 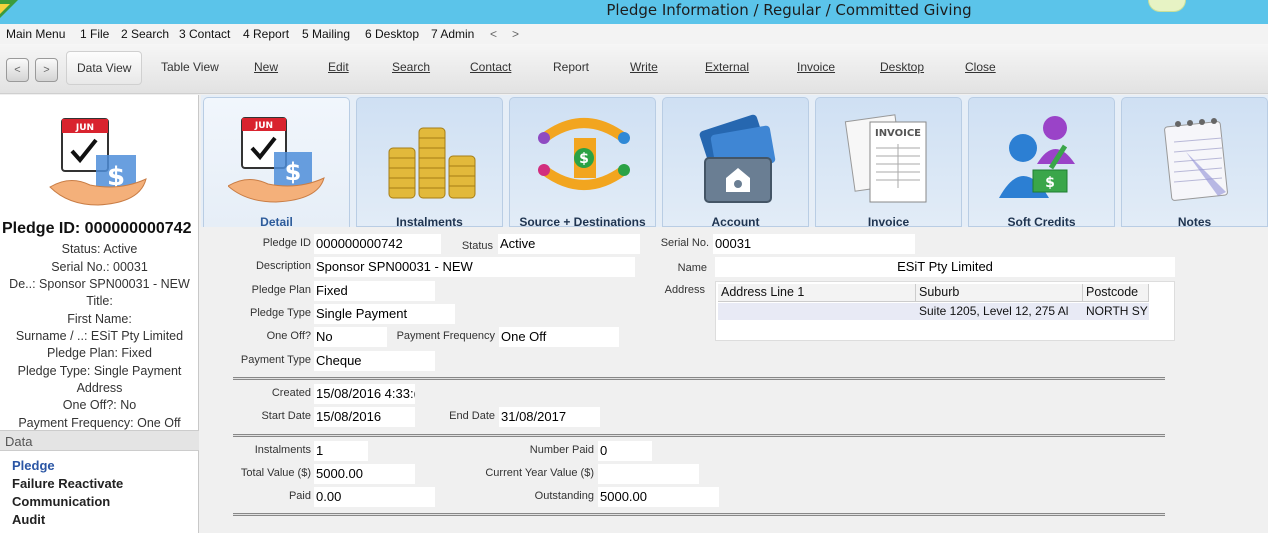 What do you see at coordinates (341, 451) in the screenshot?
I see `instalments-field: 1` at bounding box center [341, 451].